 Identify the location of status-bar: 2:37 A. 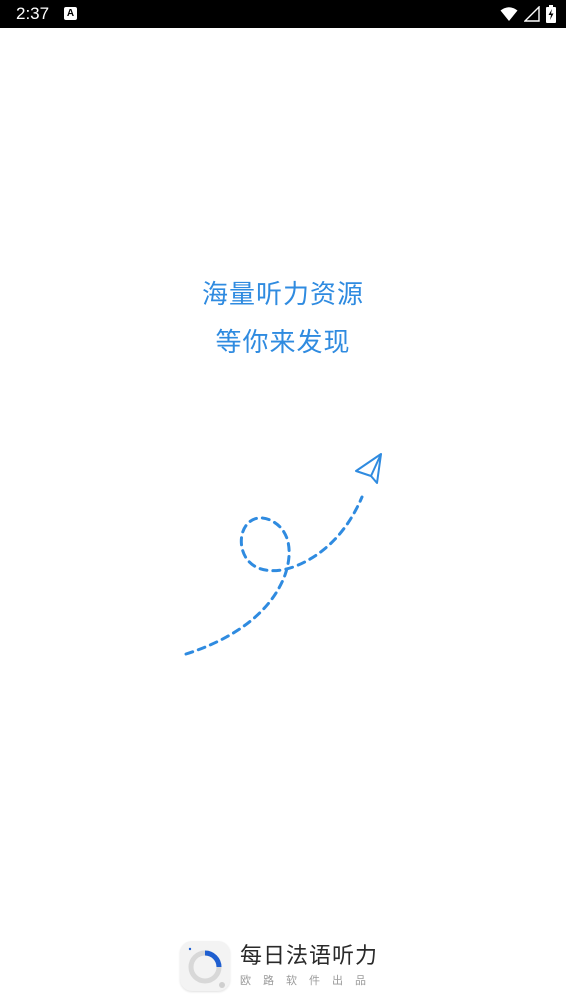
(283, 14).